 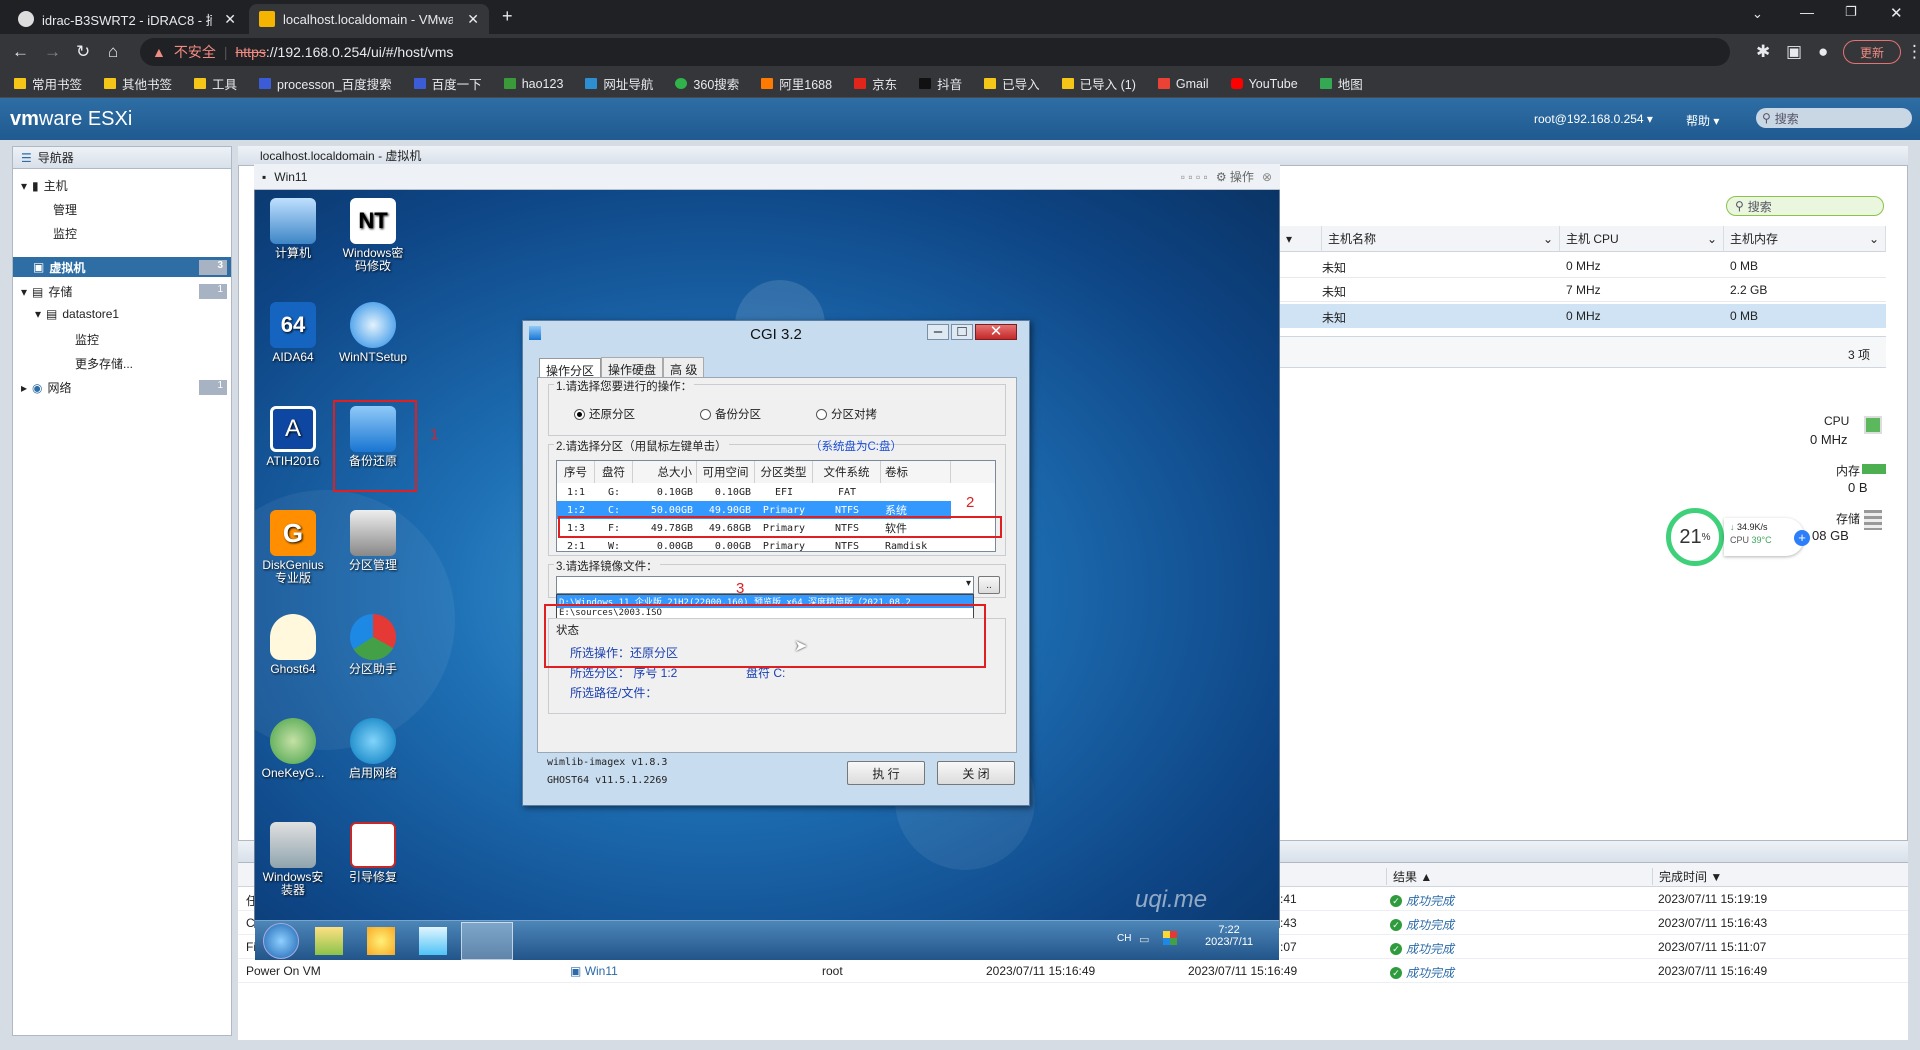 What do you see at coordinates (1913, 52) in the screenshot?
I see `menu-icon: ⋮` at bounding box center [1913, 52].